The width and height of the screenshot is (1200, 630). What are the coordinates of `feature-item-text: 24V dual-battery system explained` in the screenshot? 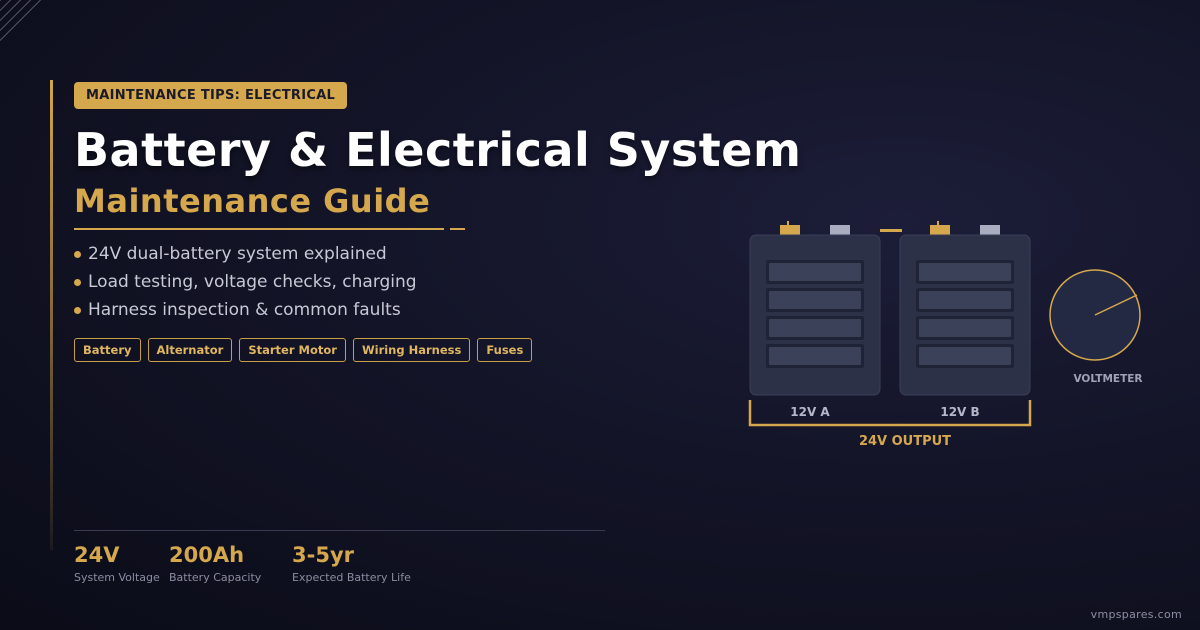 It's located at (237, 254).